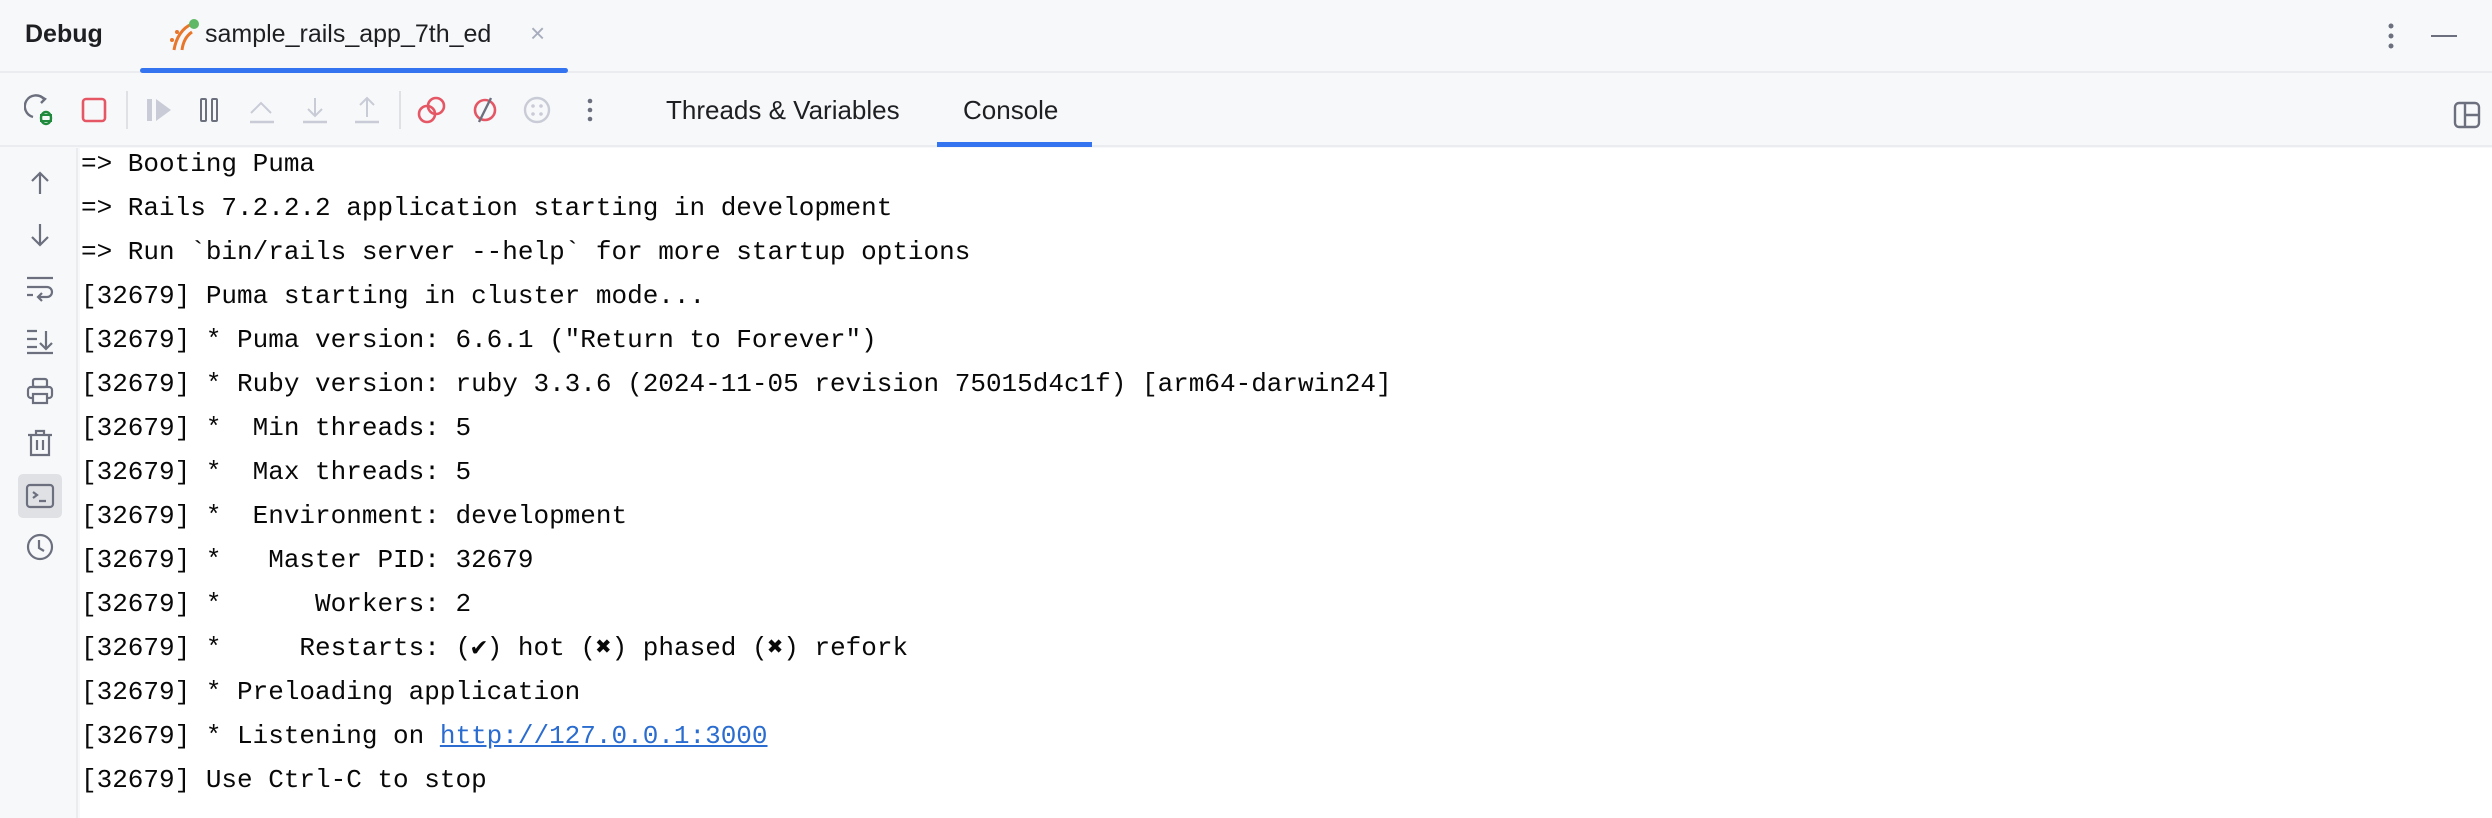 The image size is (2492, 818). I want to click on console-line: [32679] * Master PID: 32679, so click(307, 560).